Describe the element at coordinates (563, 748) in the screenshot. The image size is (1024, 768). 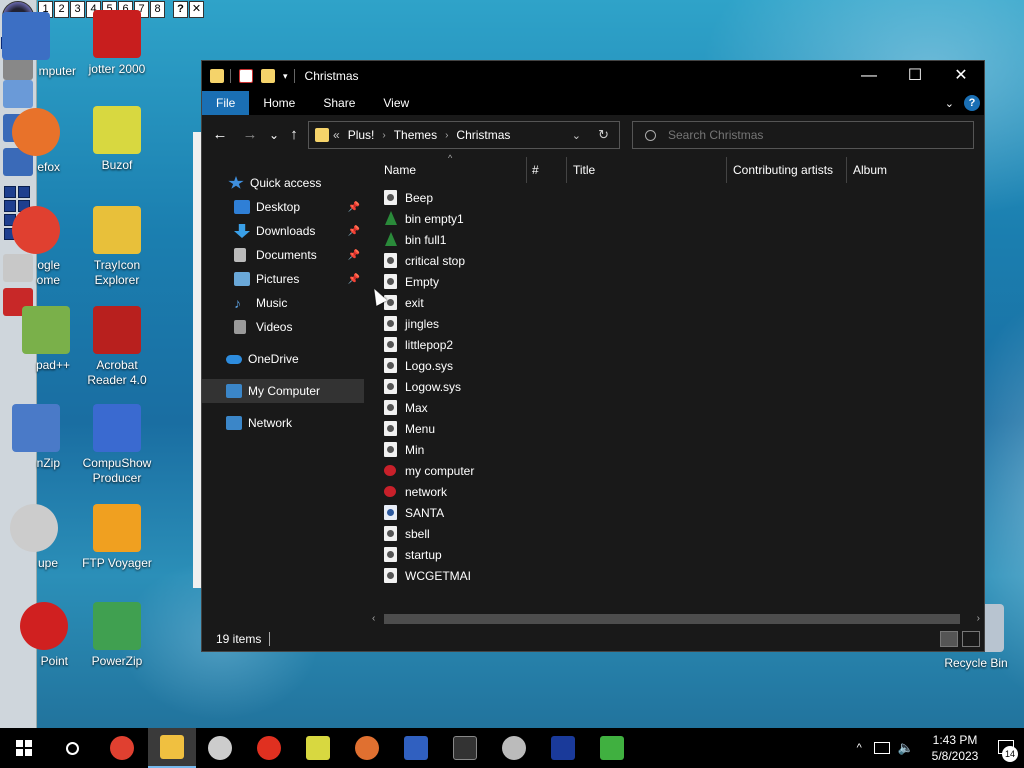
I see `taskbar-blue-app` at that location.